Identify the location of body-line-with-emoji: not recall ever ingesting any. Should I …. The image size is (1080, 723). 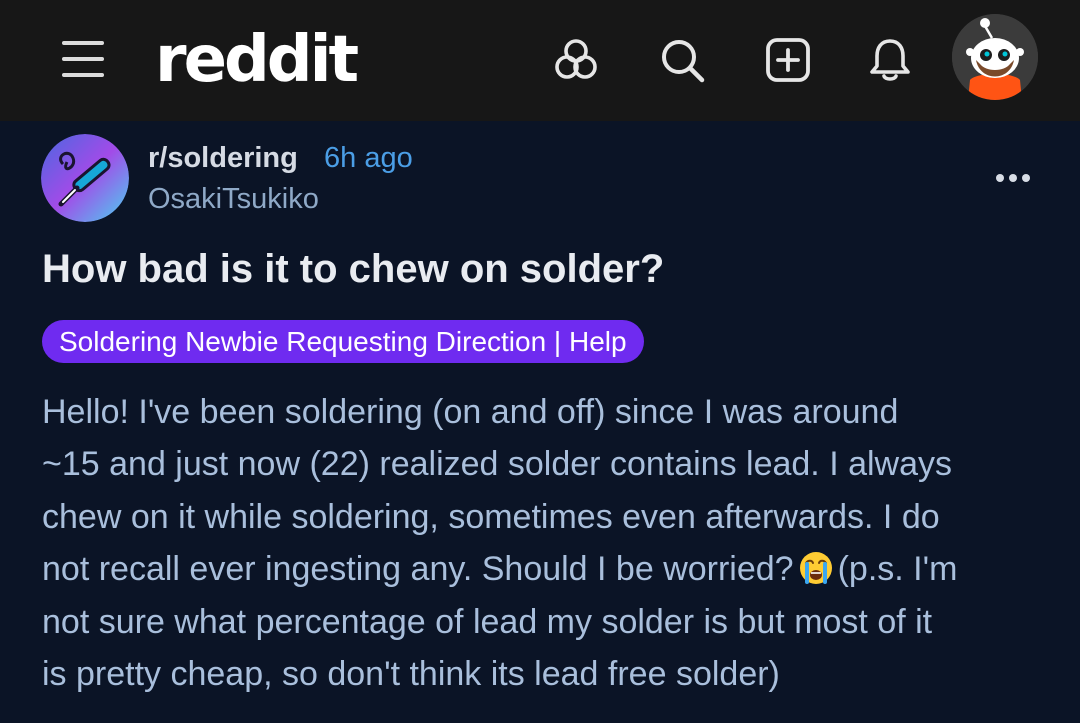
(547, 569).